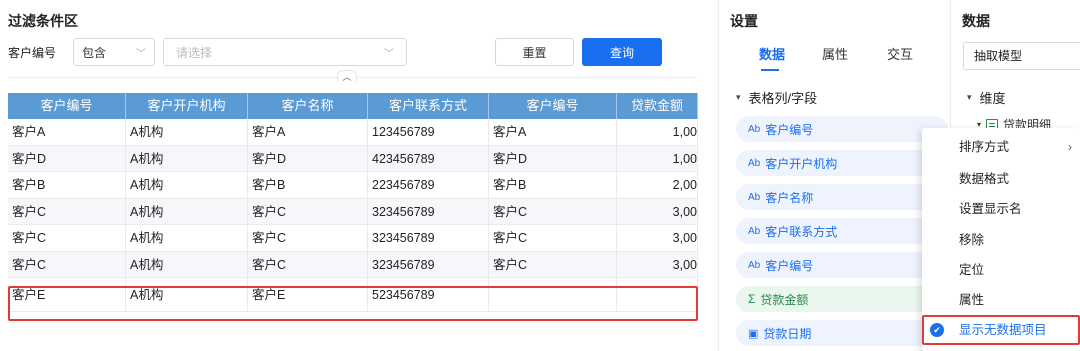 This screenshot has width=1080, height=351. I want to click on table-fields-section: ▾ 表格列/字段, so click(776, 97).